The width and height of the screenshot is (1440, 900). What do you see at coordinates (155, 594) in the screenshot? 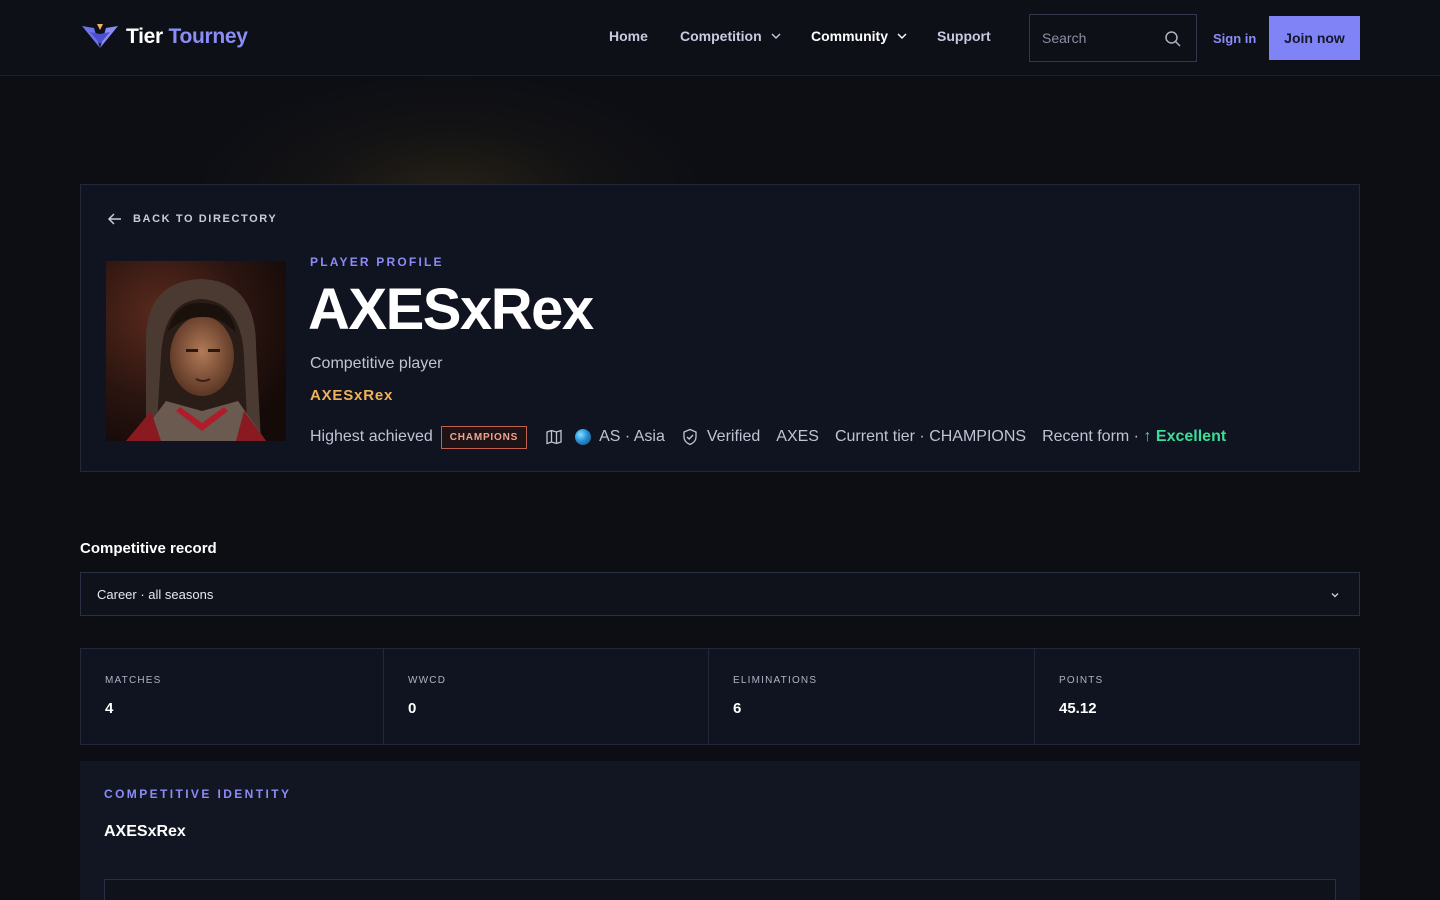
I see `season-select-value: Career · all seasons` at bounding box center [155, 594].